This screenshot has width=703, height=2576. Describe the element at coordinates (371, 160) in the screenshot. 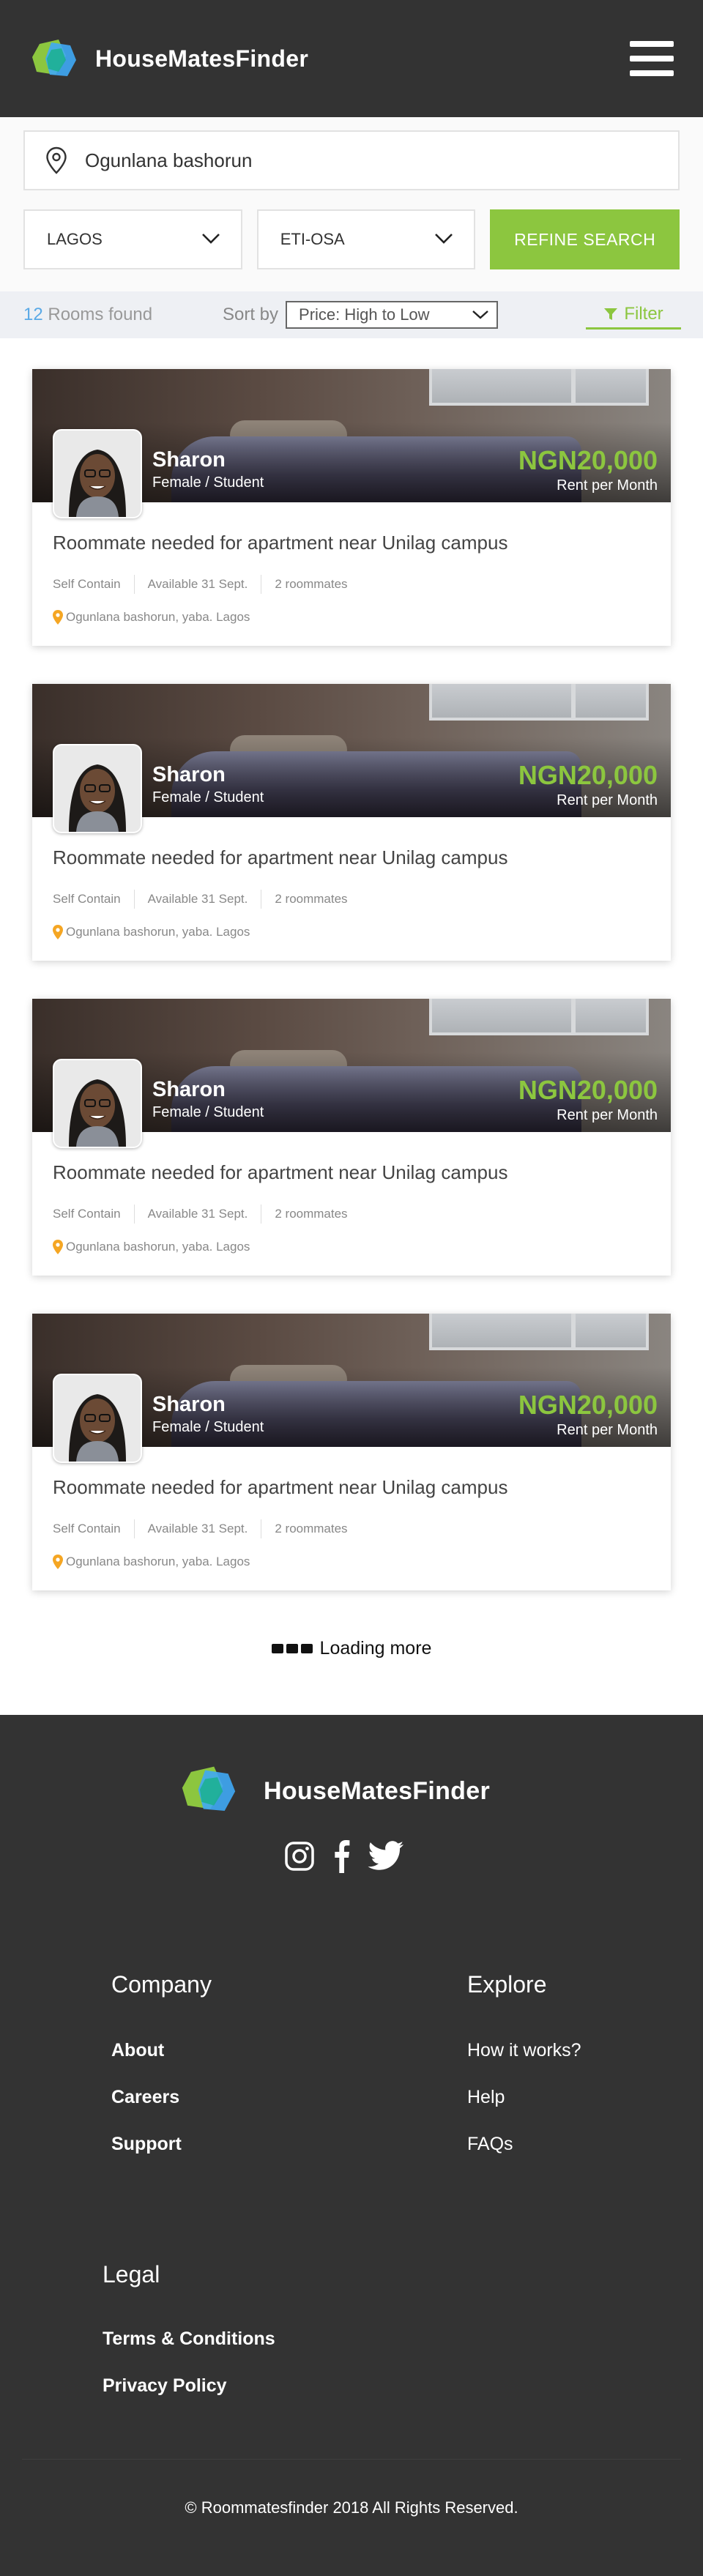

I see `location-input` at that location.